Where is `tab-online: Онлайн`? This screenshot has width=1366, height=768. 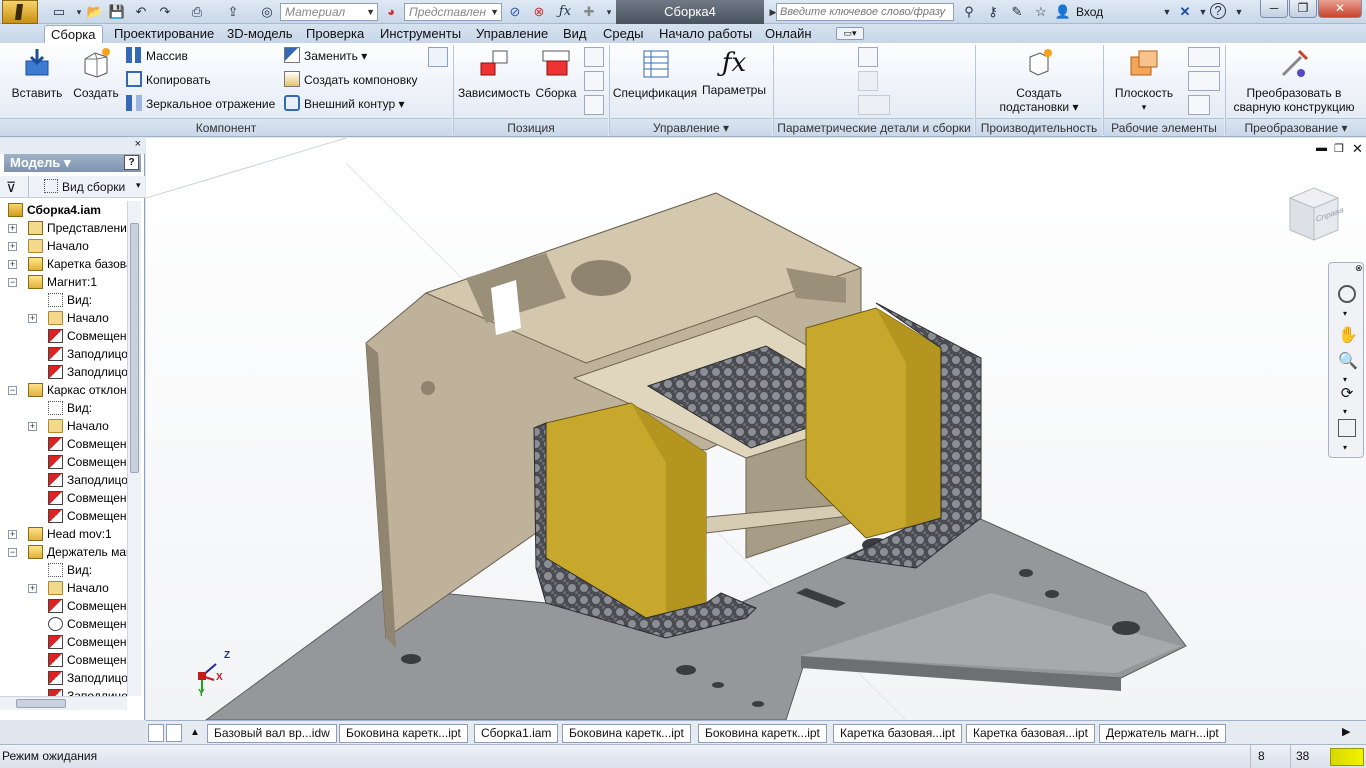 tab-online: Онлайн is located at coordinates (788, 34).